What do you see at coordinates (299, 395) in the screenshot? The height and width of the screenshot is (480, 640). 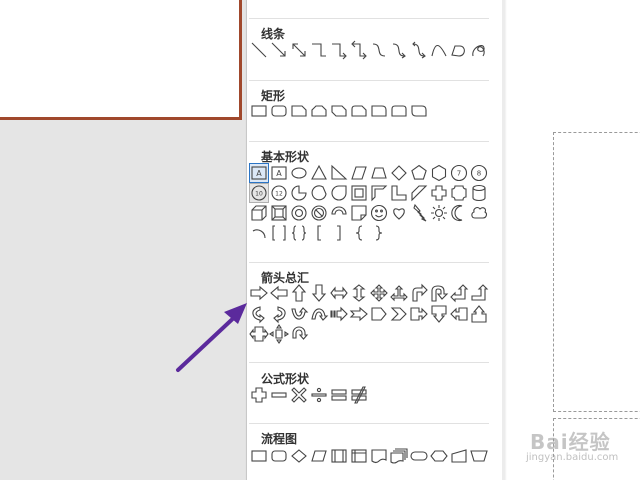 I see `multiply-icon` at bounding box center [299, 395].